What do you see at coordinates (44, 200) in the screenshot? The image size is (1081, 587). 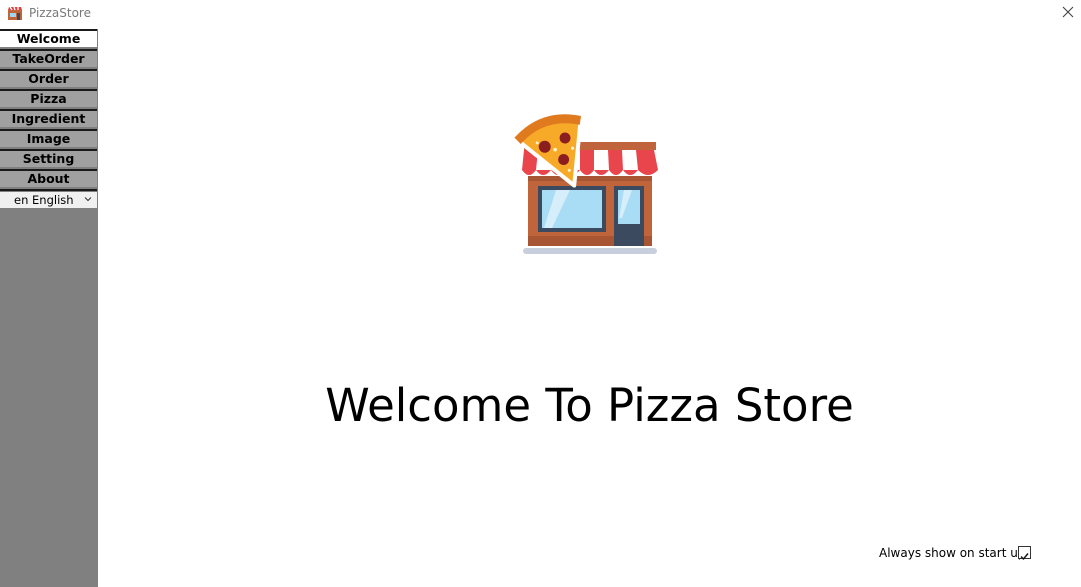 I see `language-select-value: en English` at bounding box center [44, 200].